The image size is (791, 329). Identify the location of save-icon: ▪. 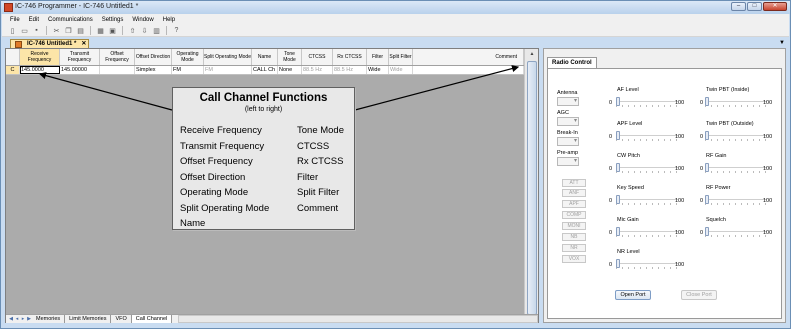
(36, 30).